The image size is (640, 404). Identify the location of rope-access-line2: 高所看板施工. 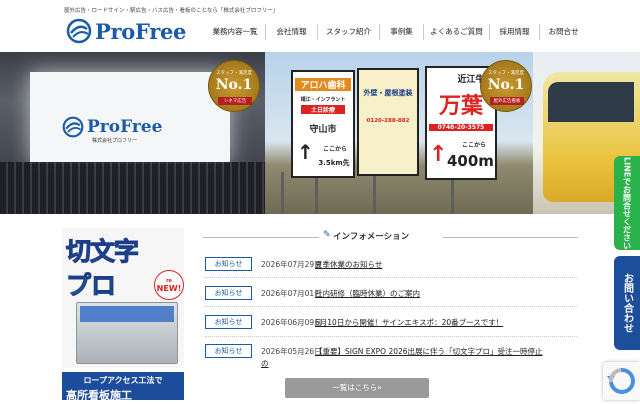
(99, 394).